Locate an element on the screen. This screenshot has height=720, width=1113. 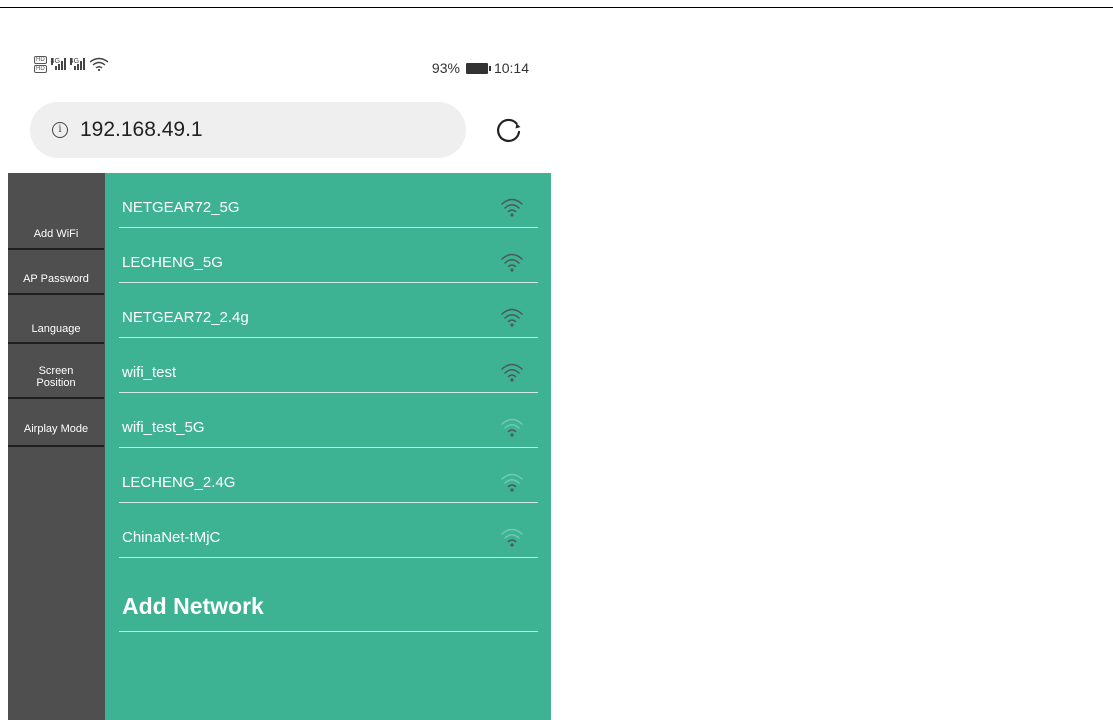
network-row: LECHENG_2.4G is located at coordinates (328, 475).